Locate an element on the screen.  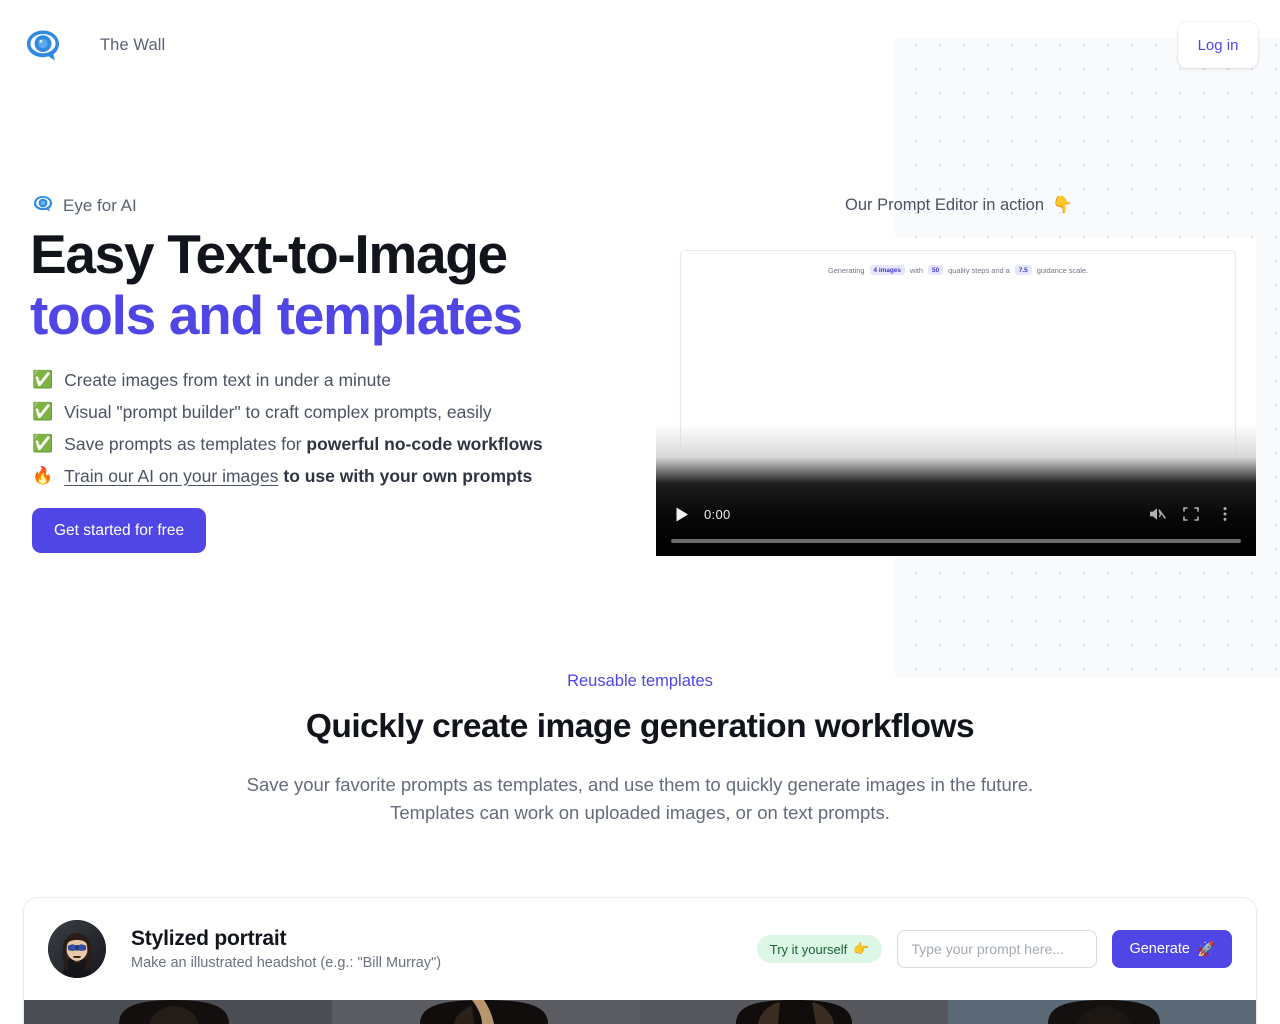
images-count-chip: 4 images is located at coordinates (887, 270).